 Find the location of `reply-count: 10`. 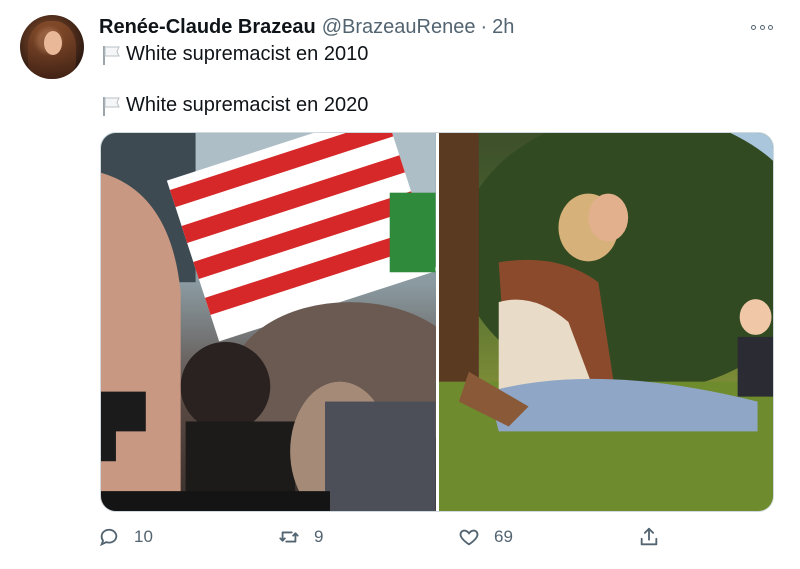

reply-count: 10 is located at coordinates (143, 536).